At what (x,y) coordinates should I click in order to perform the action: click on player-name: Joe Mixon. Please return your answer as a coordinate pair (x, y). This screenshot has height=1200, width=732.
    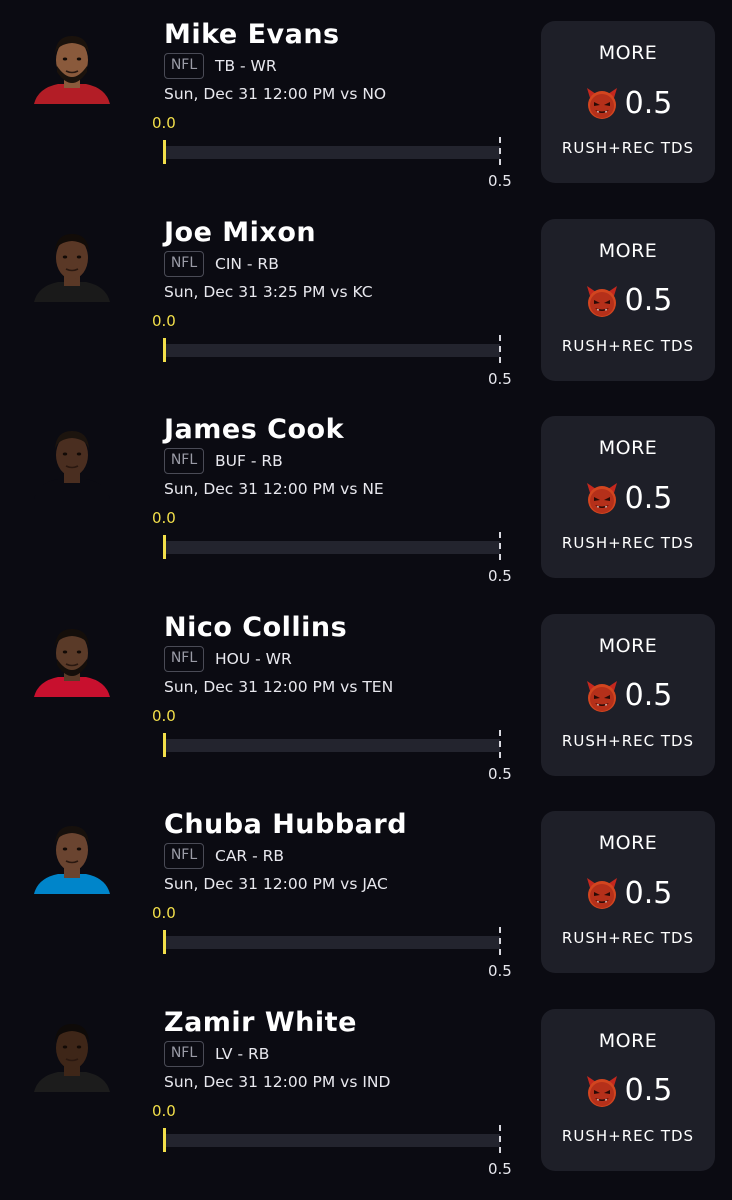
    Looking at the image, I should click on (240, 232).